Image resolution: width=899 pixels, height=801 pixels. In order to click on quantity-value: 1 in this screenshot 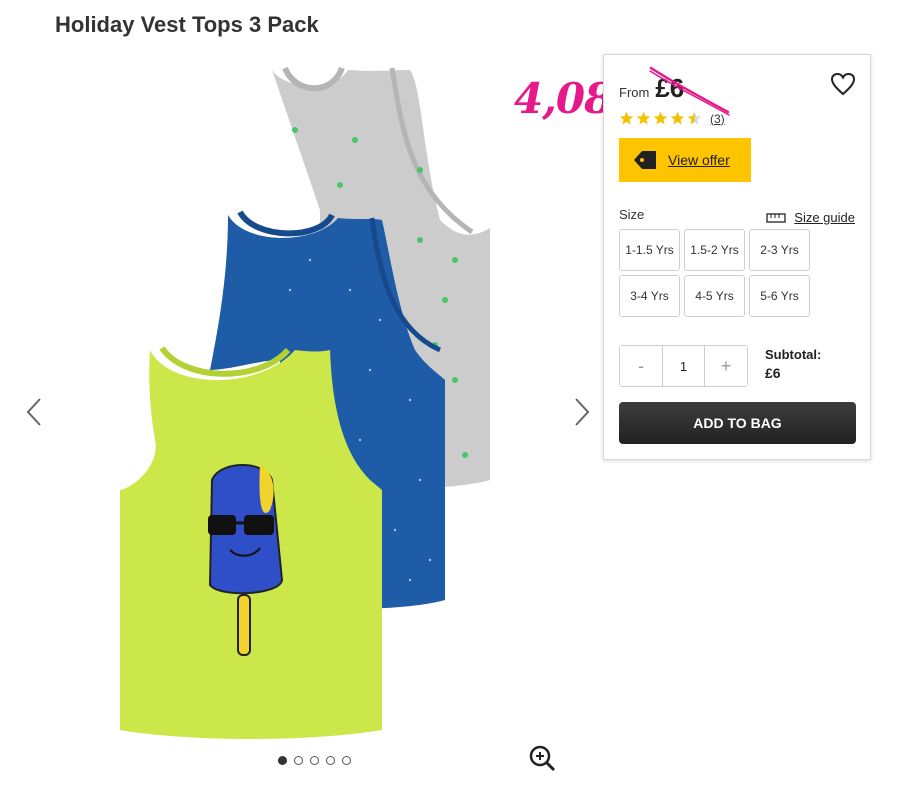, I will do `click(683, 366)`.